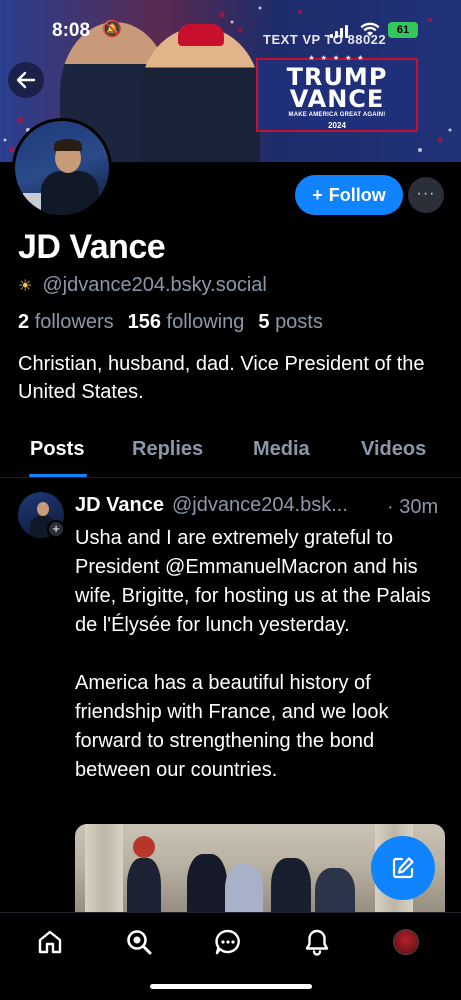 This screenshot has height=1000, width=461. Describe the element at coordinates (393, 449) in the screenshot. I see `tab-videos: Videos` at that location.